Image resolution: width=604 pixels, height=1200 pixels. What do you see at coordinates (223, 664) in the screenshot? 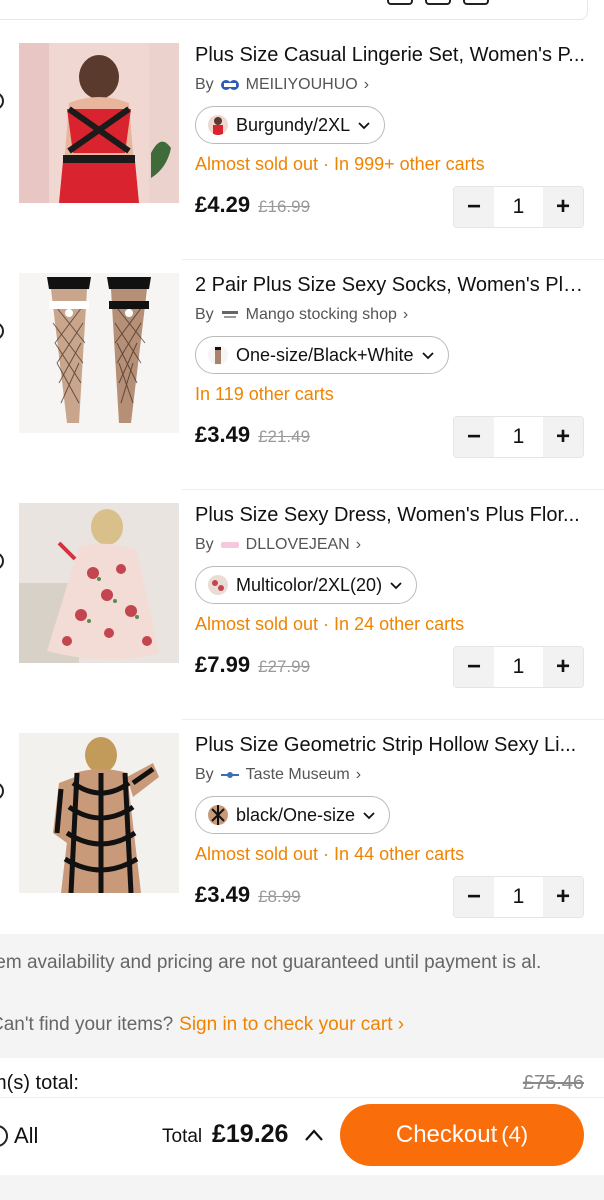
I see `current-price: £7.99` at bounding box center [223, 664].